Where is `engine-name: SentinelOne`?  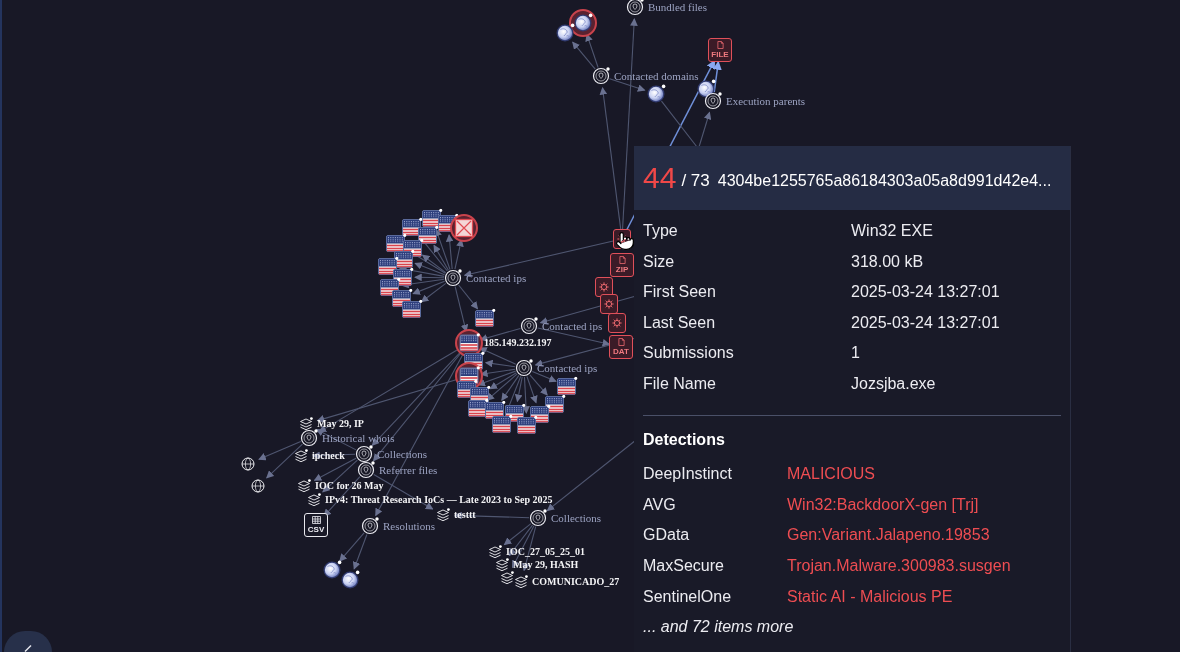 engine-name: SentinelOne is located at coordinates (688, 596).